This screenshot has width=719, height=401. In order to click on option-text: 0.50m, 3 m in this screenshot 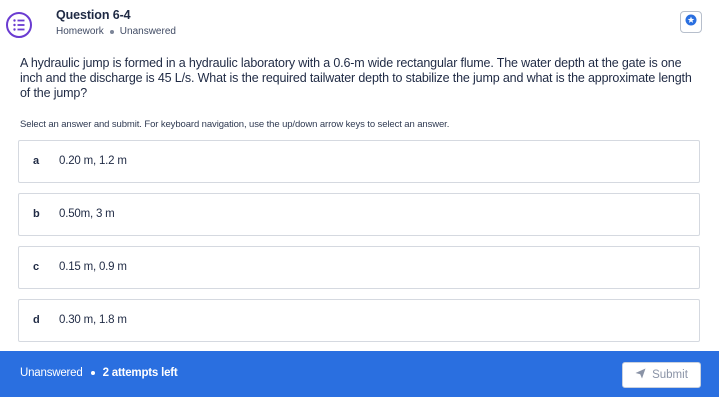, I will do `click(87, 214)`.